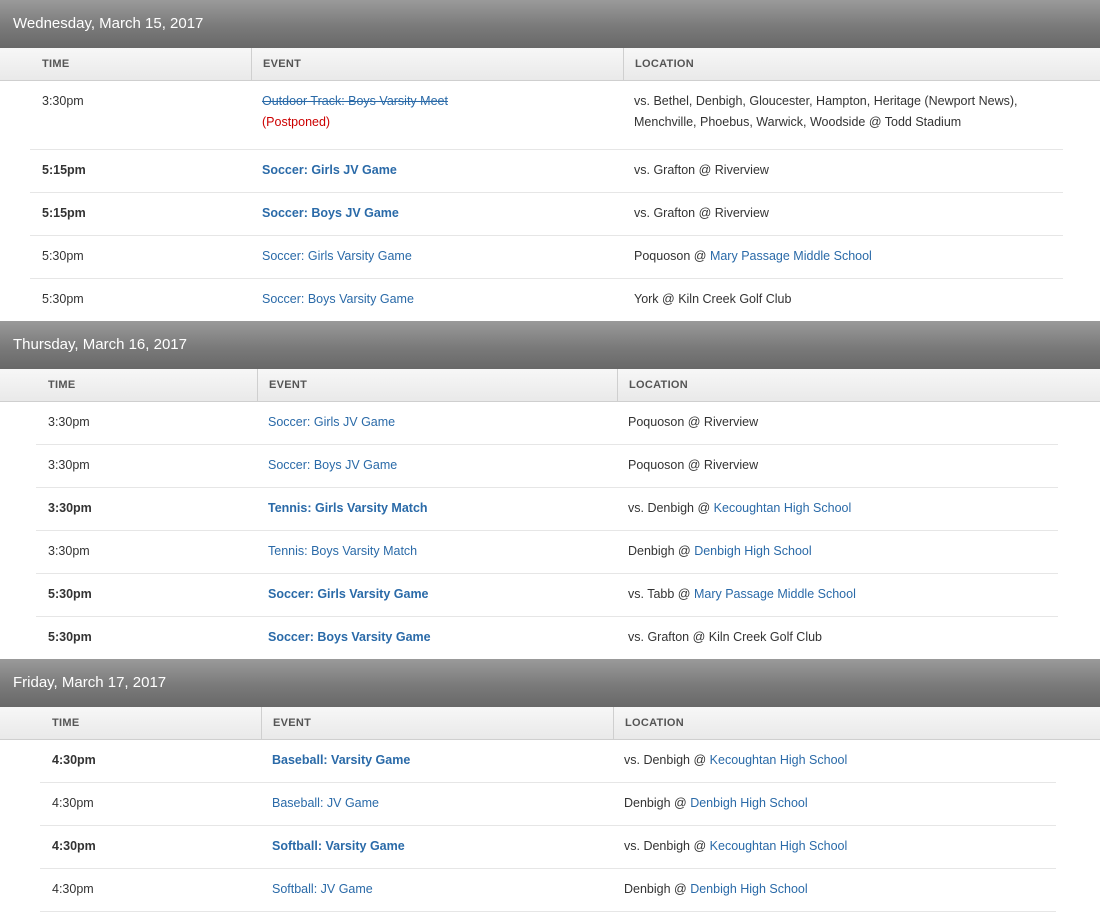  I want to click on location-text: Poquoson @, so click(672, 256).